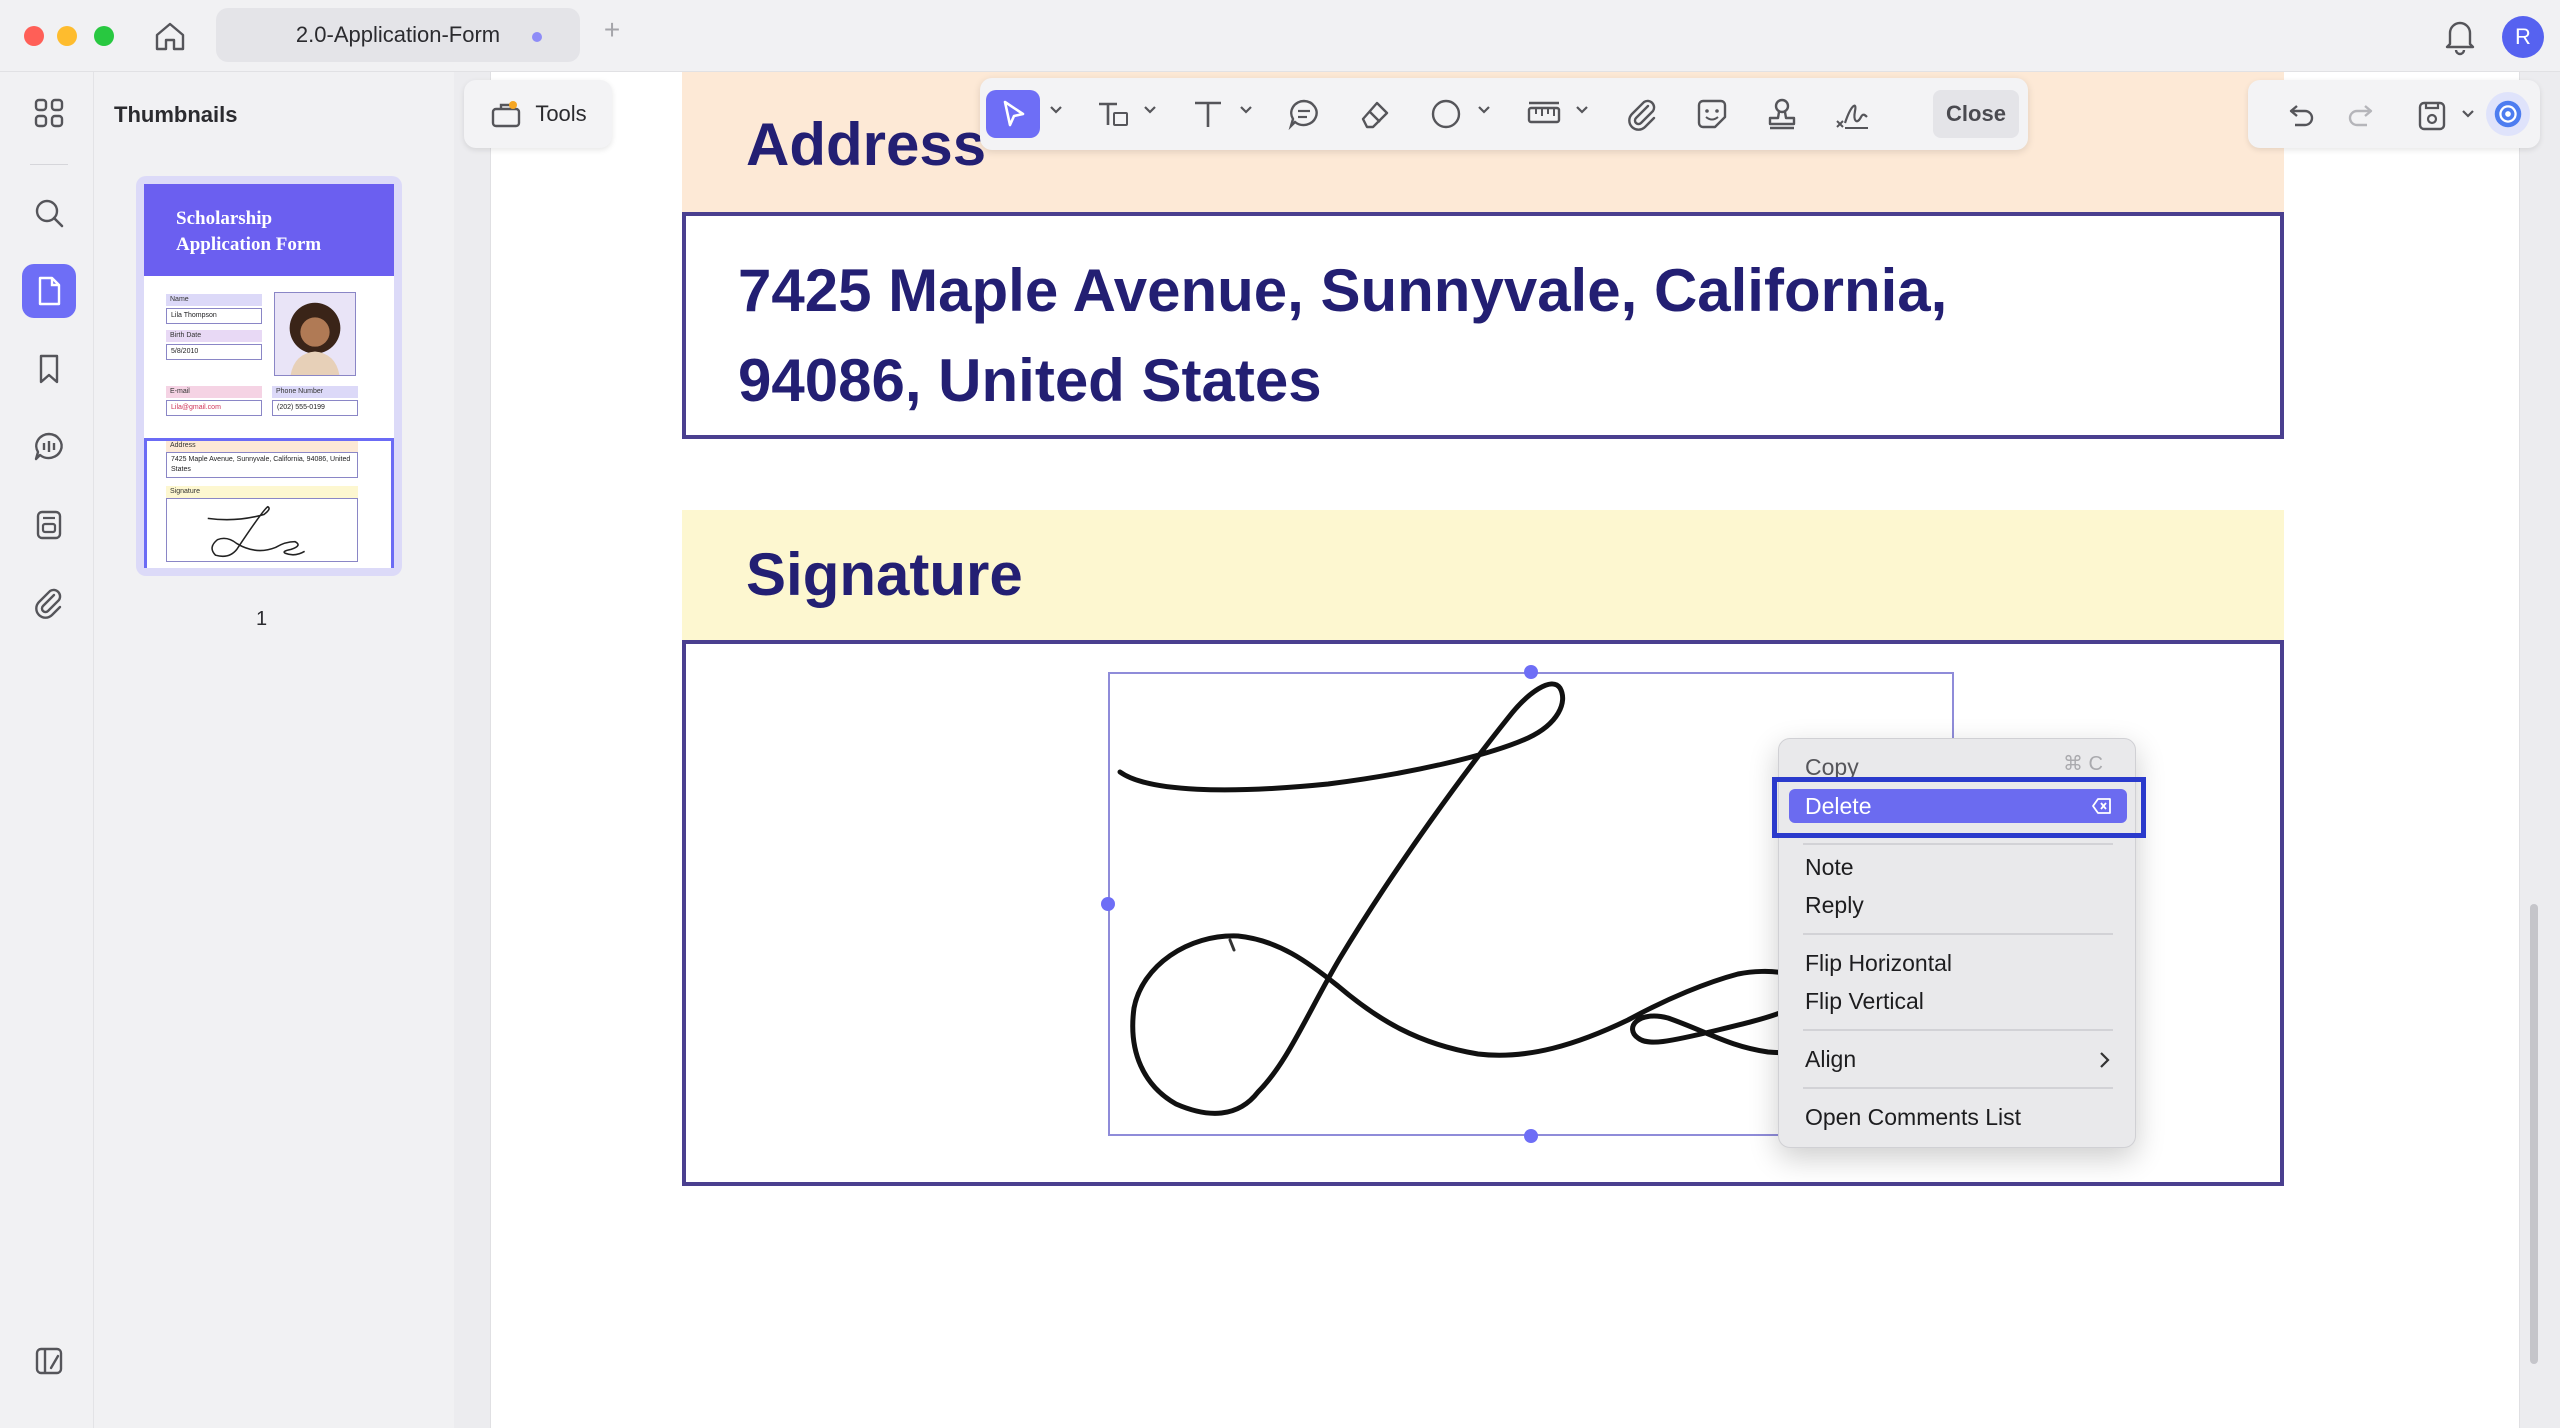  What do you see at coordinates (2394, 114) in the screenshot?
I see `history-toolbar` at bounding box center [2394, 114].